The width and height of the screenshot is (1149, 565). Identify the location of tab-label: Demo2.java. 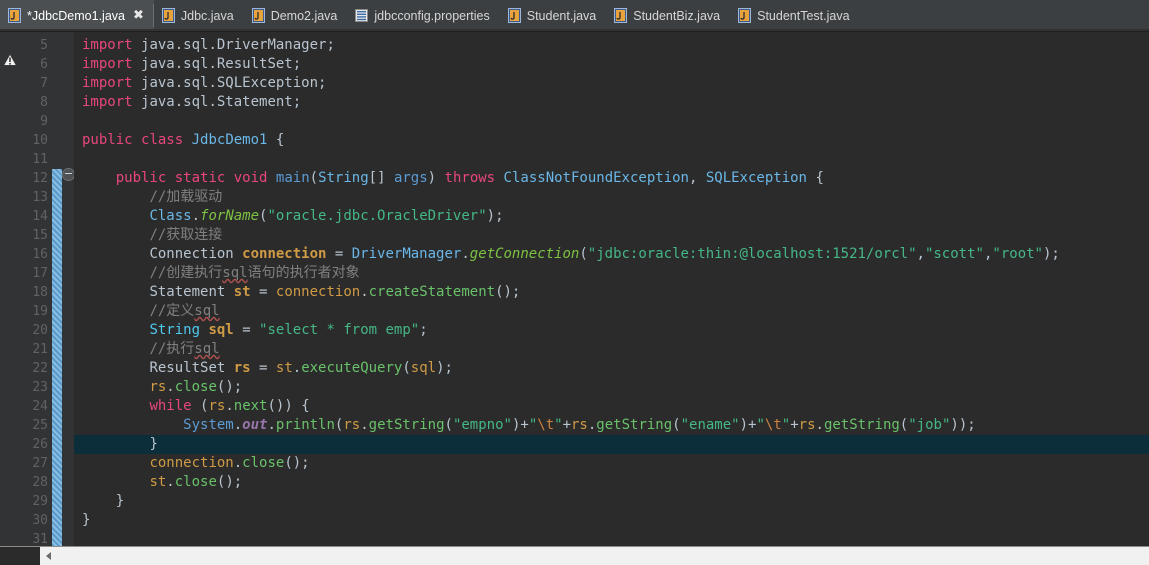
(304, 15).